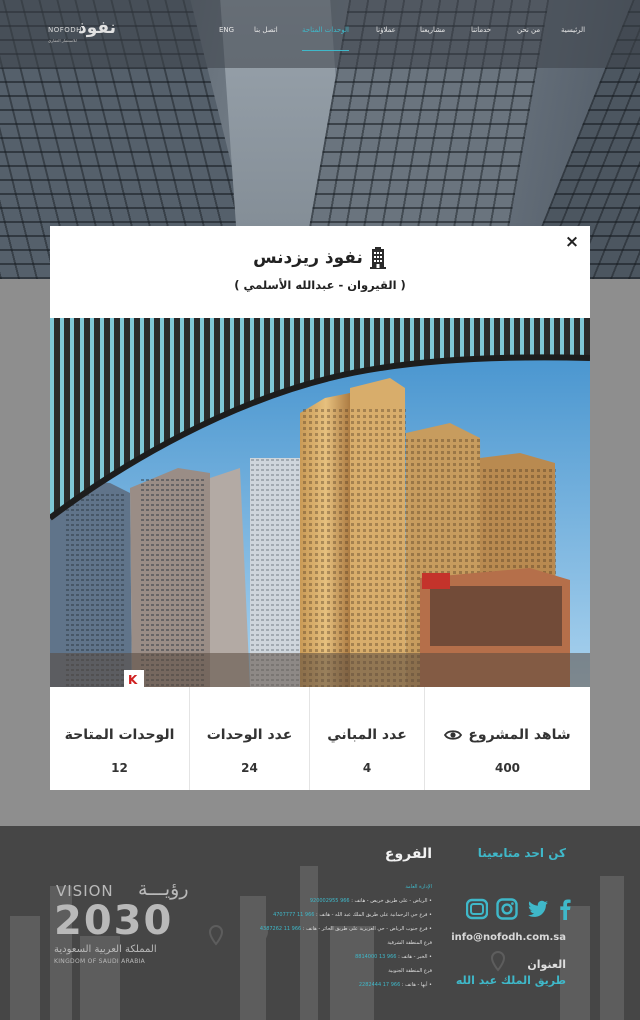 The height and width of the screenshot is (1020, 640). Describe the element at coordinates (409, 943) in the screenshot. I see `branch-text: فرع المنطقة الشرقية` at that location.